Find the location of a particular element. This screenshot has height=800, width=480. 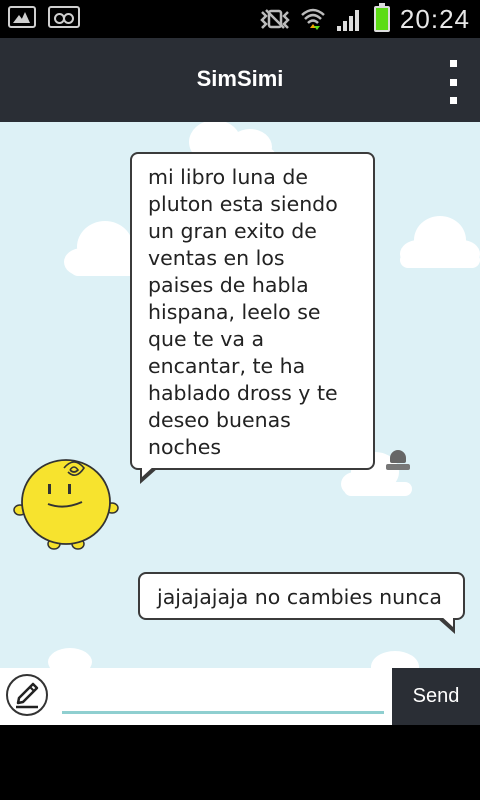

app-title: SimSimi is located at coordinates (240, 78).